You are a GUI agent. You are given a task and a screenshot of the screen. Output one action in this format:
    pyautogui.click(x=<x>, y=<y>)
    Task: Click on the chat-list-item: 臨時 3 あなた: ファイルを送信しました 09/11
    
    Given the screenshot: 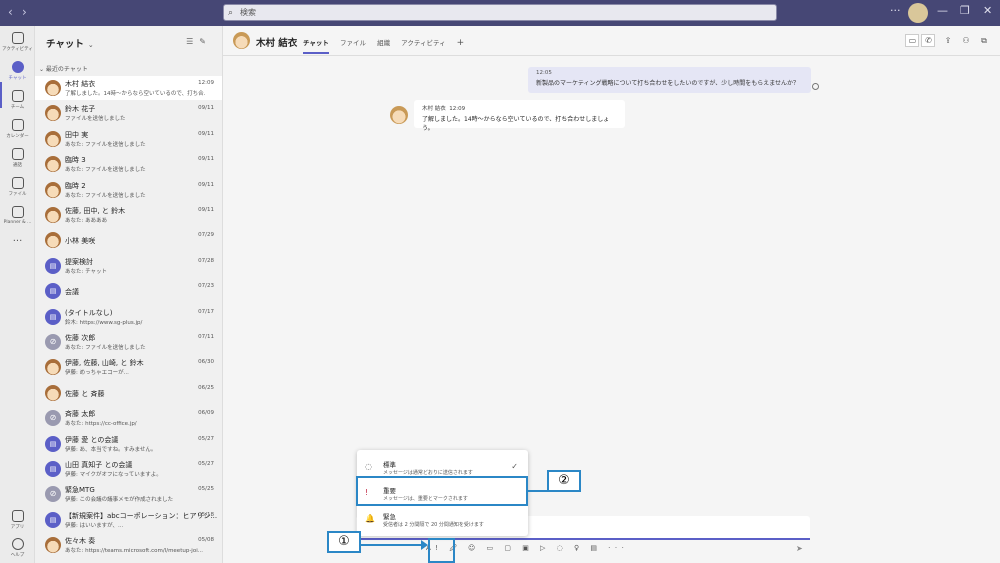 What is the action you would take?
    pyautogui.click(x=128, y=164)
    